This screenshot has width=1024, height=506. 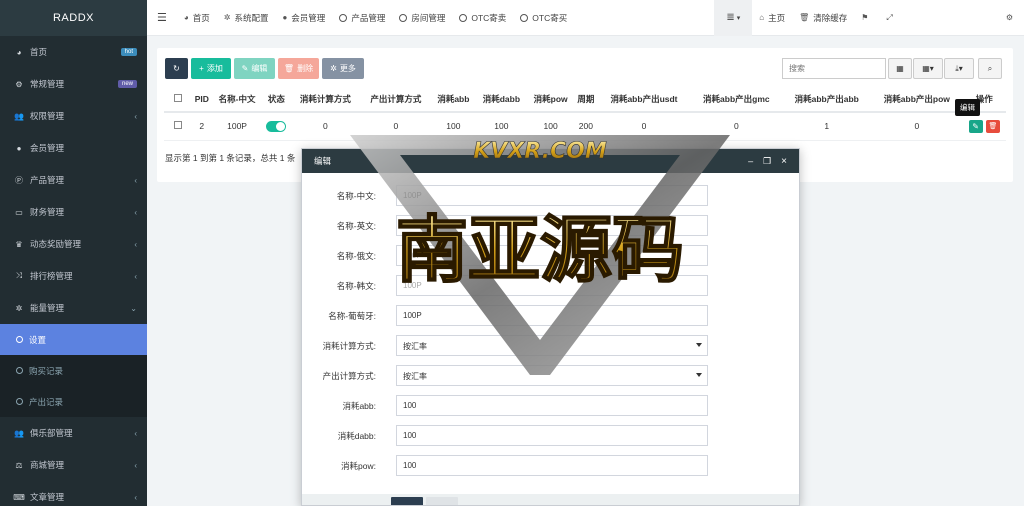 I want to click on tab-system-config: ✲ 系统配置, so click(x=246, y=18).